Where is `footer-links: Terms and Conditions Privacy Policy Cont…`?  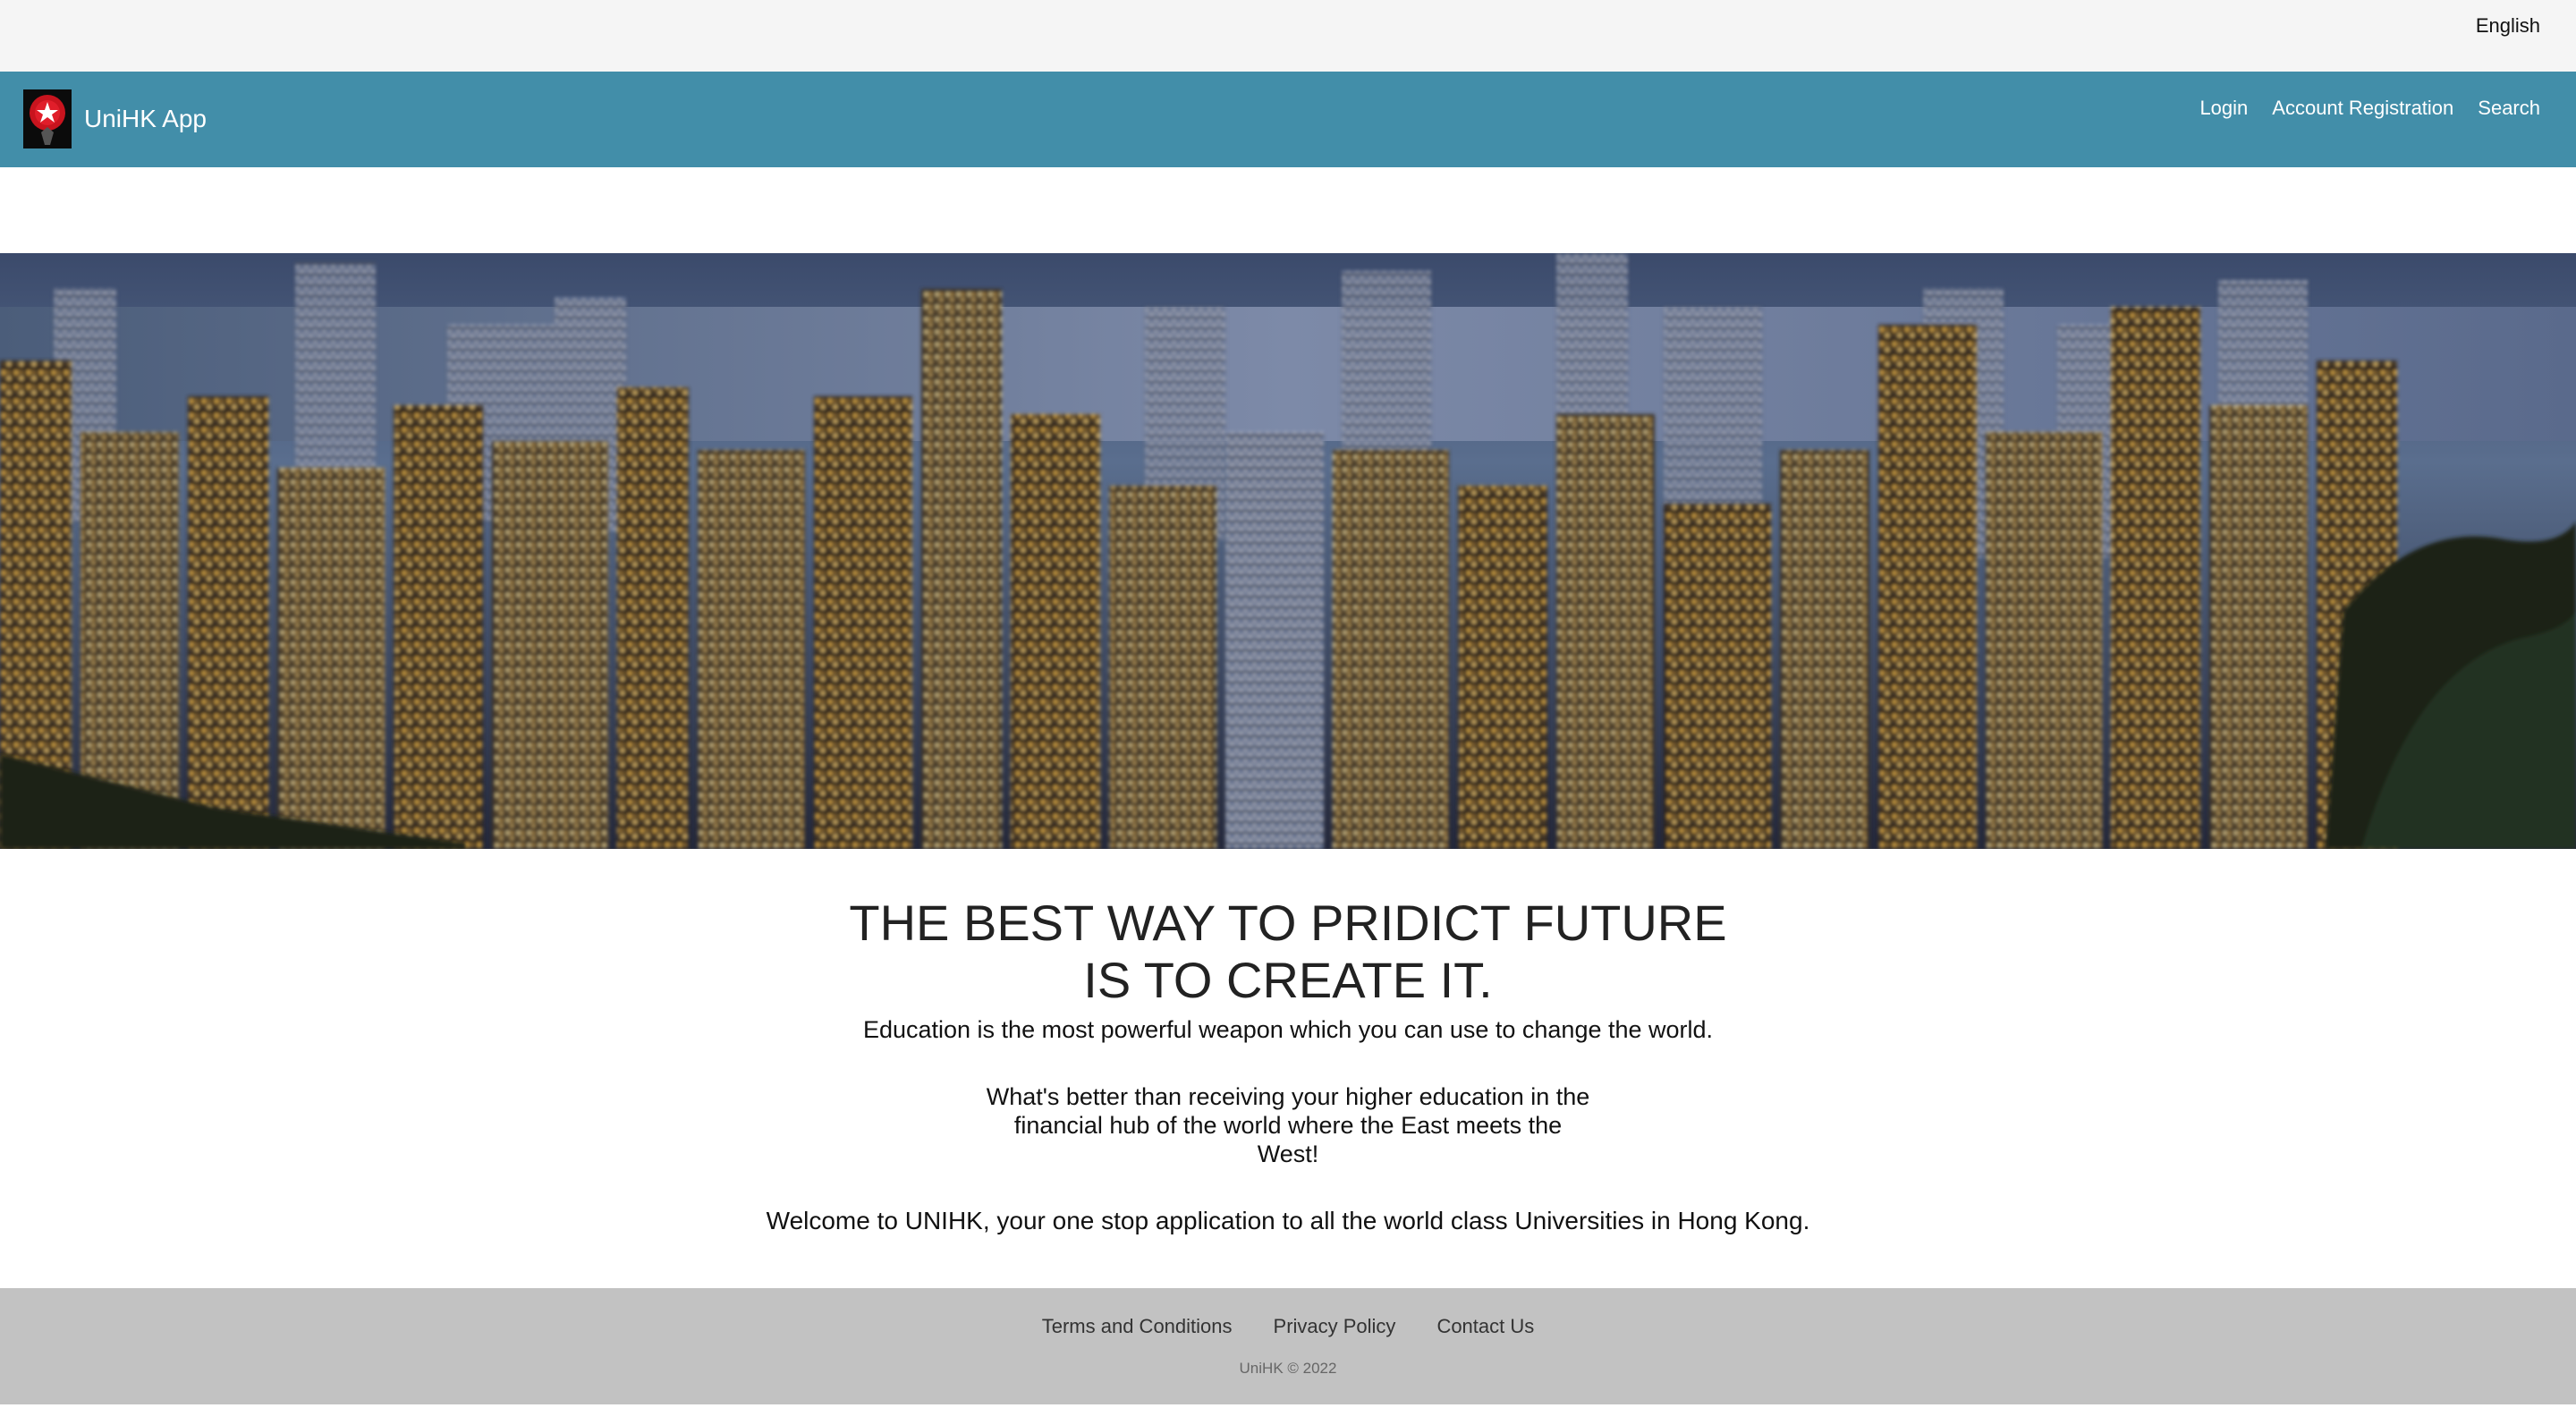 footer-links: Terms and Conditions Privacy Policy Cont… is located at coordinates (1288, 1326).